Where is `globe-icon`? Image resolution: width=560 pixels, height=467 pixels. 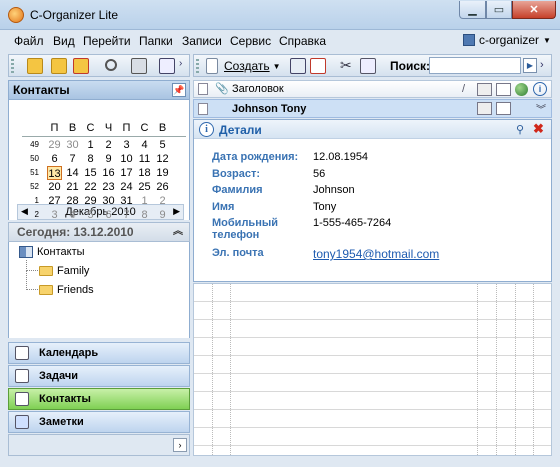
globe-icon is located at coordinates (521, 89).